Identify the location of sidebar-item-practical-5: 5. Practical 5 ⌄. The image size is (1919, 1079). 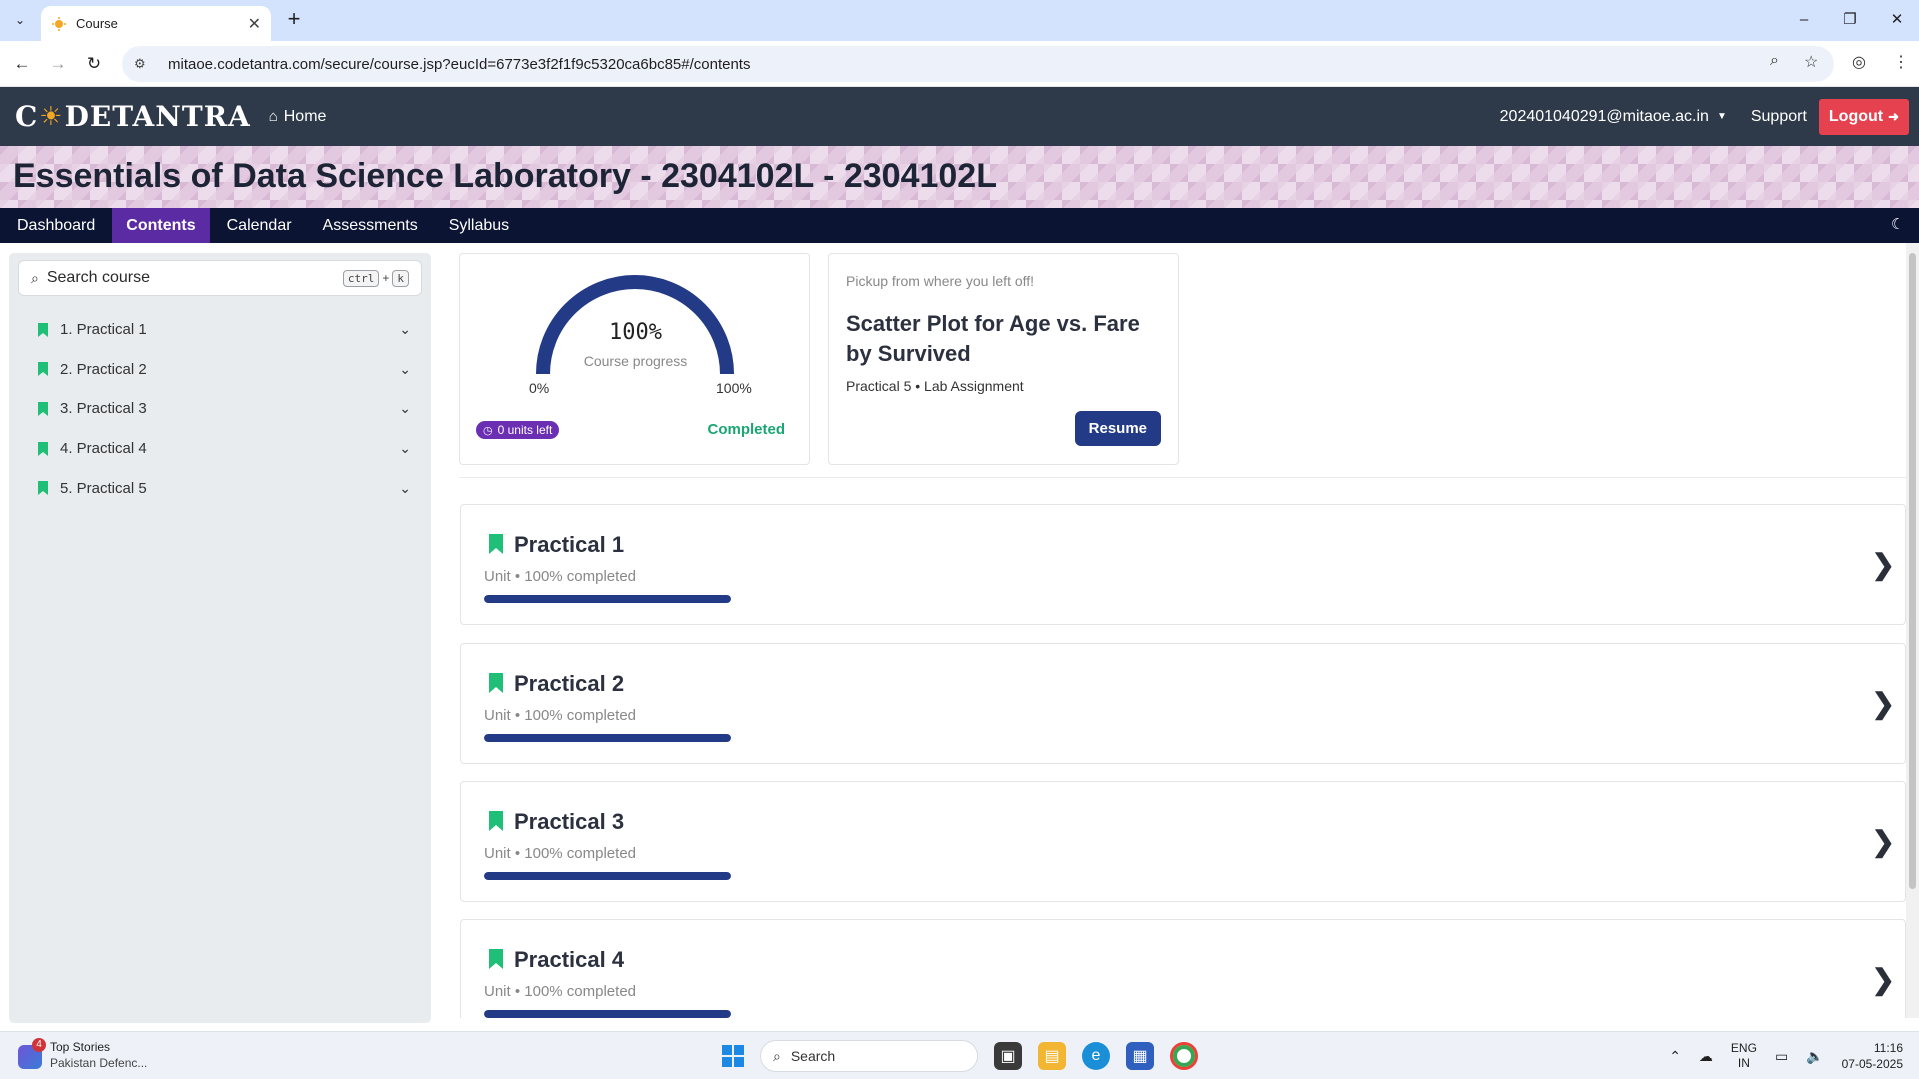
(220, 488).